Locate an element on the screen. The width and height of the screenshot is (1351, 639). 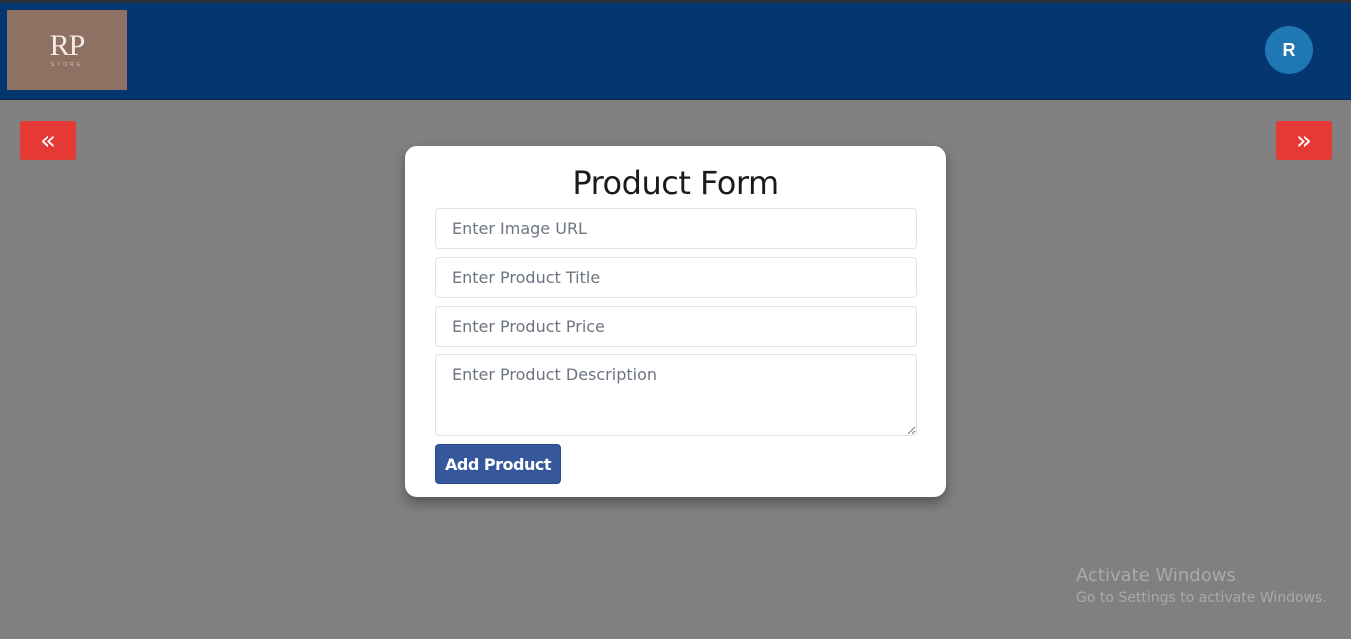
store-logo: RP STORE is located at coordinates (67, 50).